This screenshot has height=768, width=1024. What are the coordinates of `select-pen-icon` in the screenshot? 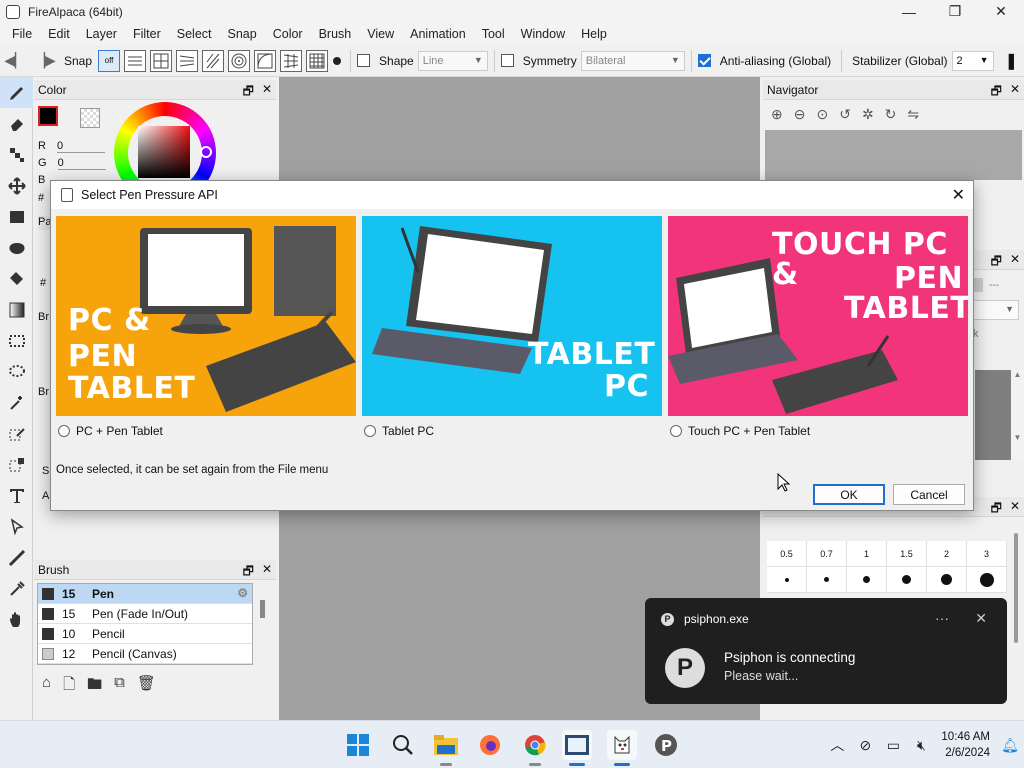 It's located at (16, 433).